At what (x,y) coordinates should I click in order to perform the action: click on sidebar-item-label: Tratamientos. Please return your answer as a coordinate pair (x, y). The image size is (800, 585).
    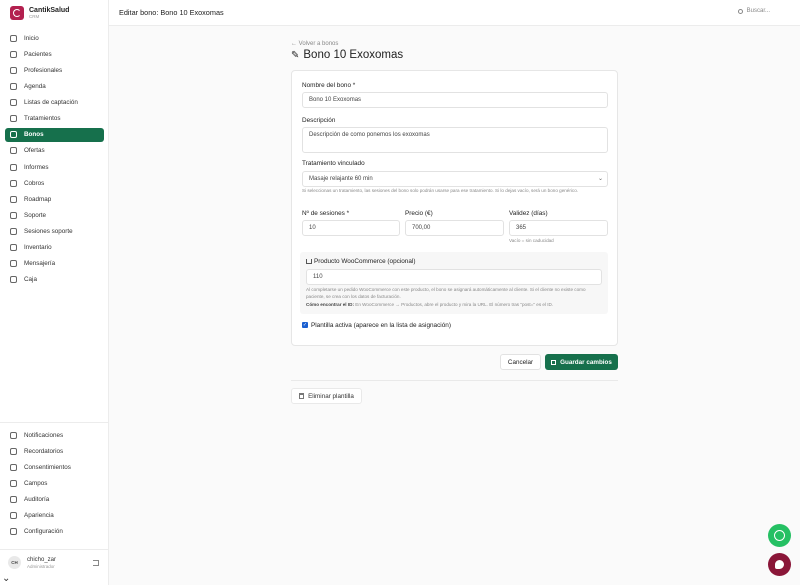
    Looking at the image, I should click on (42, 119).